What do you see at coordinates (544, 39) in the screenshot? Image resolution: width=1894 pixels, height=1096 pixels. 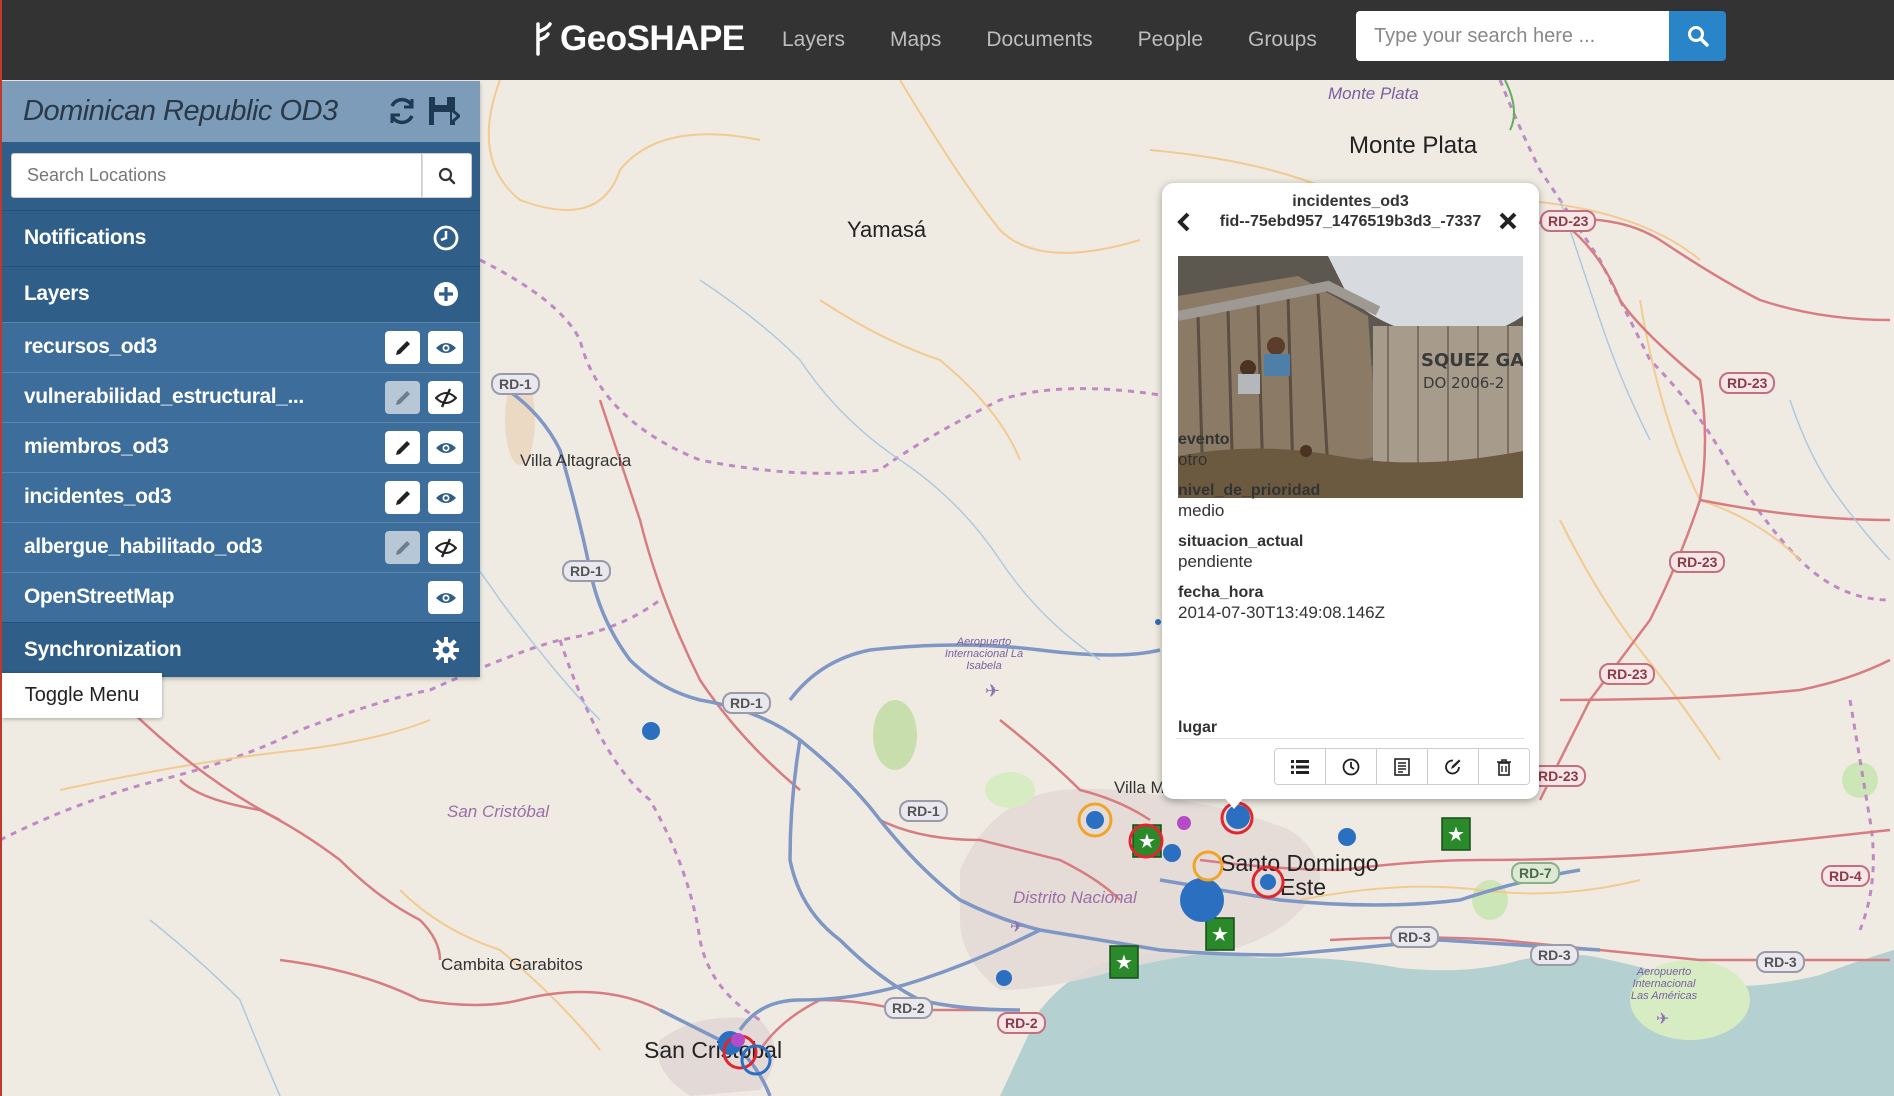 I see `geoshape-logo-icon` at bounding box center [544, 39].